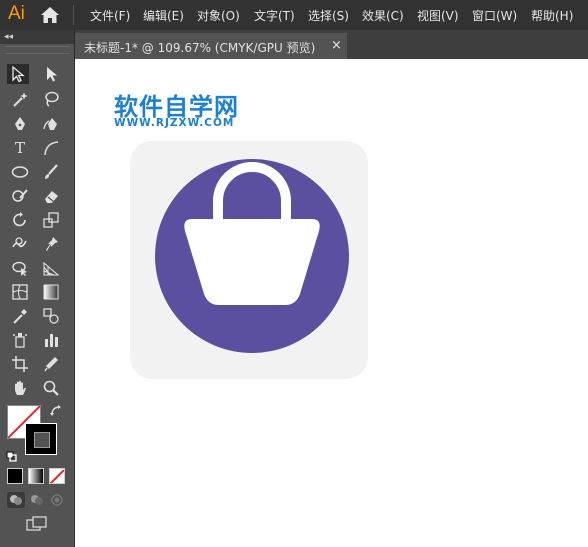 The height and width of the screenshot is (547, 588). Describe the element at coordinates (20, 99) in the screenshot. I see `magic-wand-tool-icon` at that location.